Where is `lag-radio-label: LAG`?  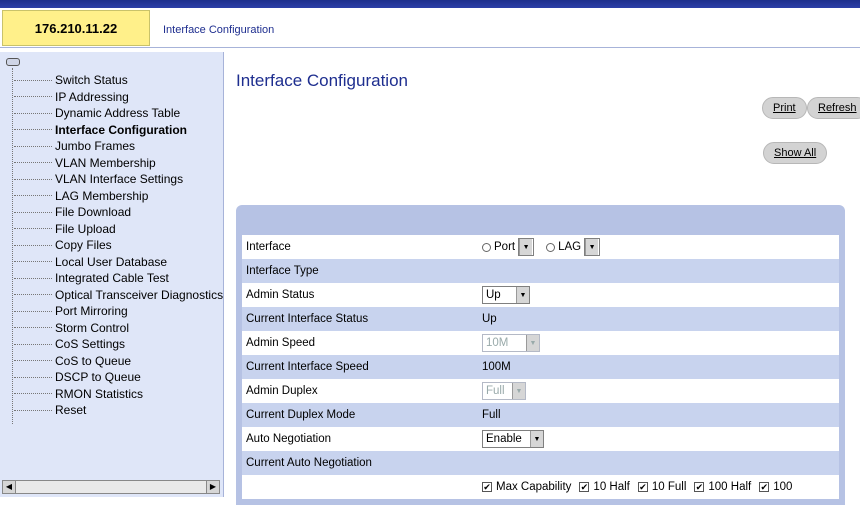
lag-radio-label: LAG is located at coordinates (570, 247).